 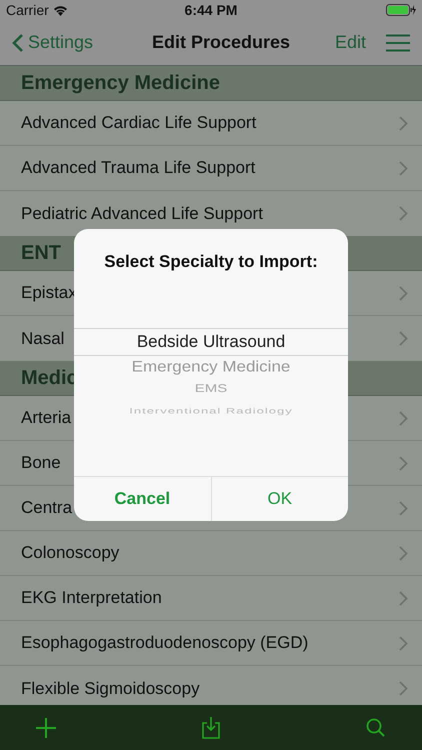 I want to click on menu-icon, so click(x=398, y=43).